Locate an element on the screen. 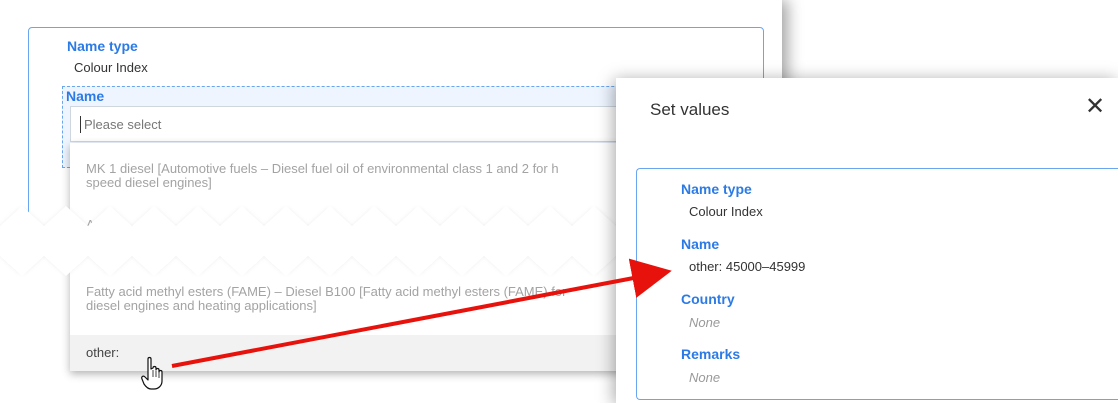 This screenshot has height=403, width=1118. name-label: Name is located at coordinates (85, 96).